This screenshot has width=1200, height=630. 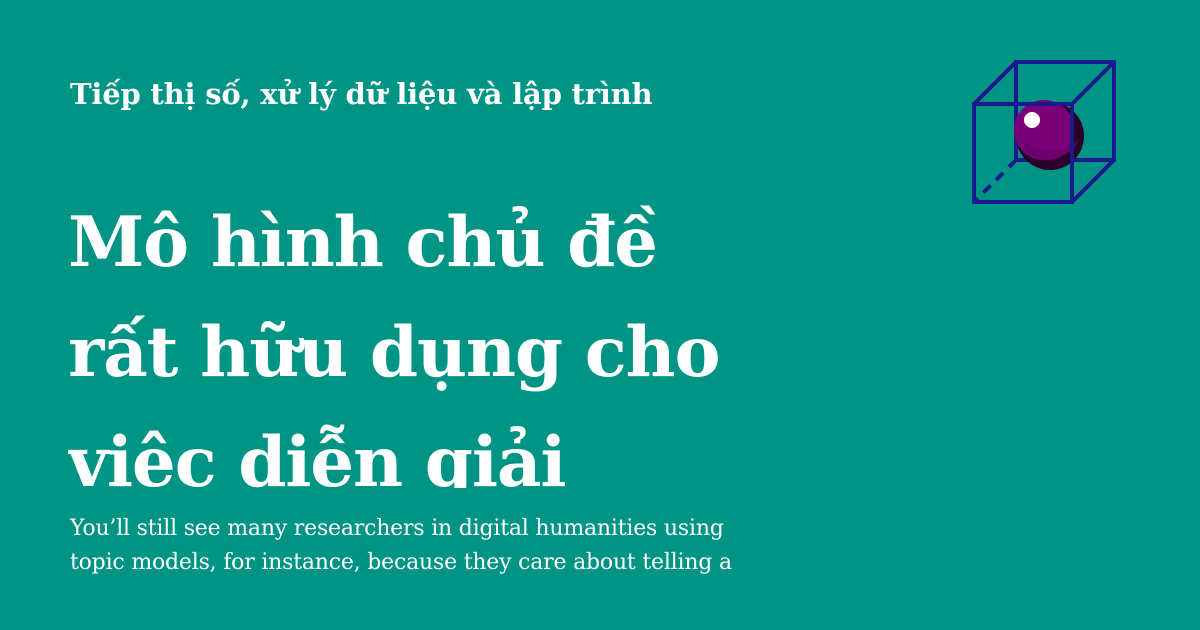 What do you see at coordinates (1044, 132) in the screenshot?
I see `cube-with-sphere-icon` at bounding box center [1044, 132].